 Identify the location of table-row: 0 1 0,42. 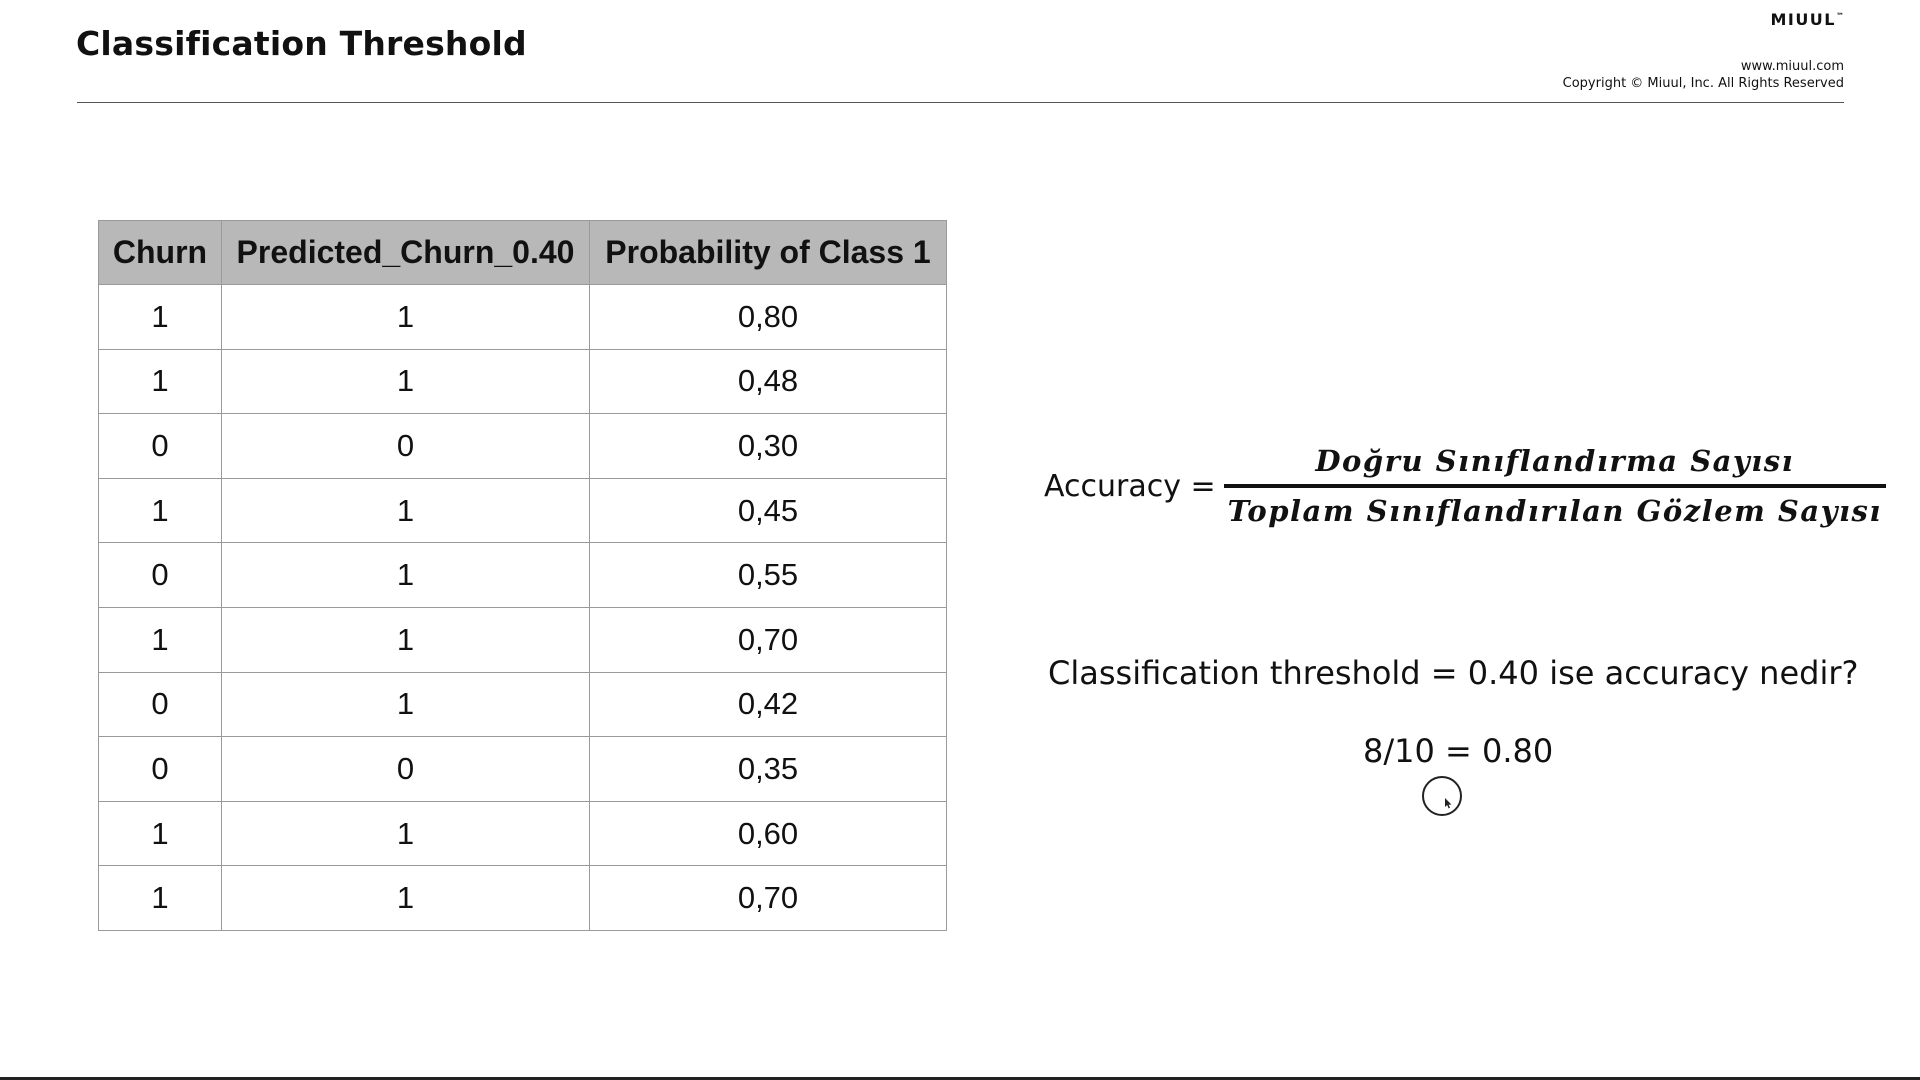
(522, 704).